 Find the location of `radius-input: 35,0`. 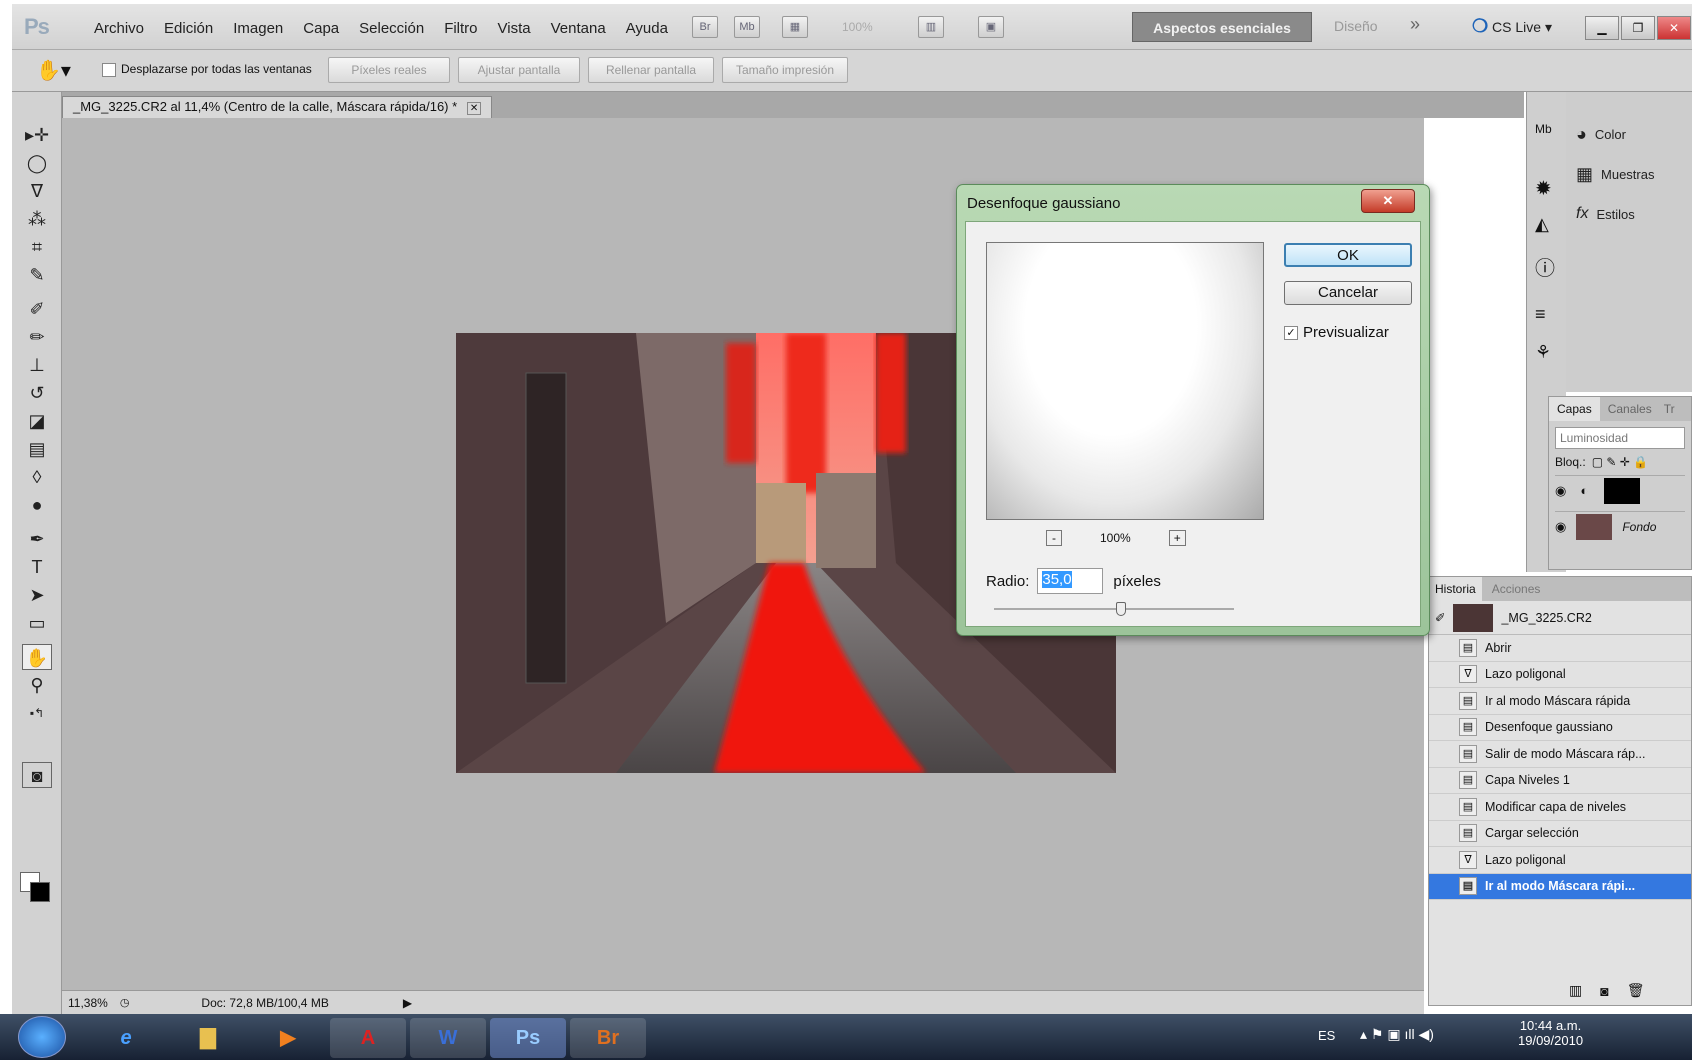

radius-input: 35,0 is located at coordinates (1070, 581).